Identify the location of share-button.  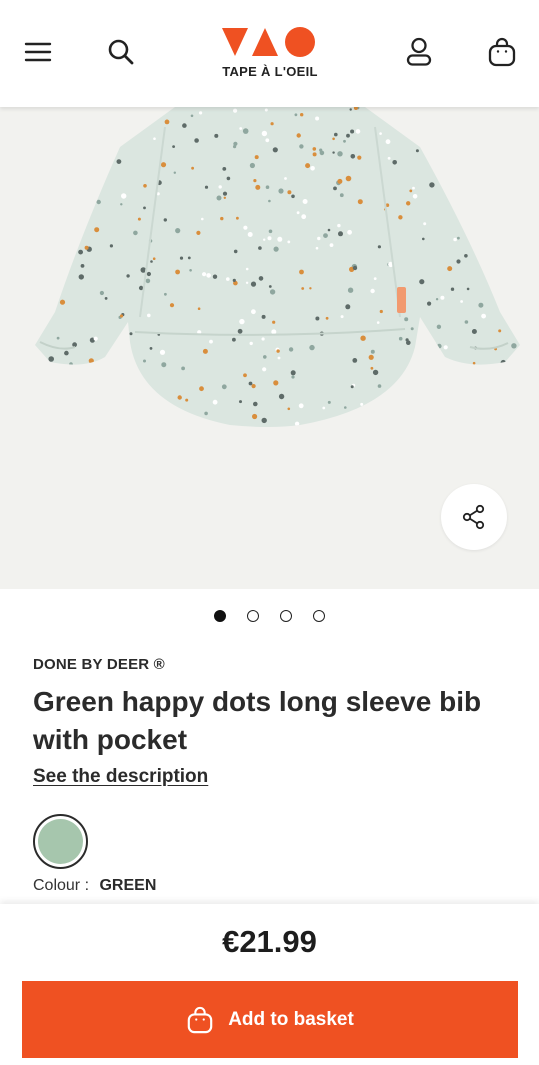
(474, 517).